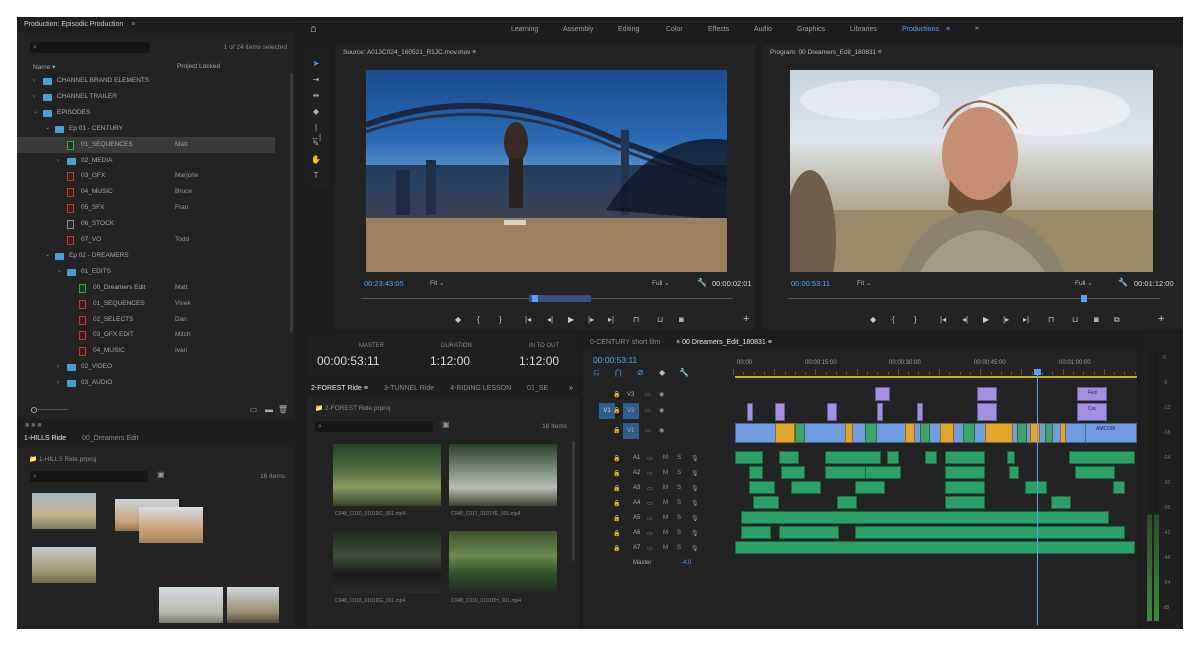 The image size is (1200, 646). I want to click on timeline-settings-icon: 🔧, so click(684, 372).